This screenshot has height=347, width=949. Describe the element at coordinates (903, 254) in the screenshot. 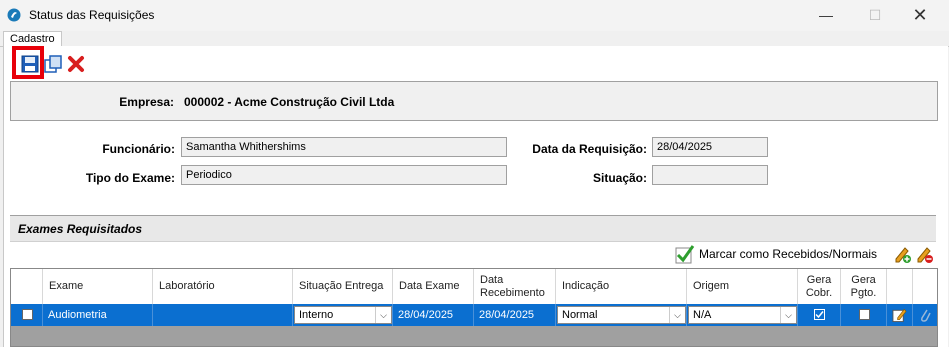

I see `pencil-add-icon` at that location.